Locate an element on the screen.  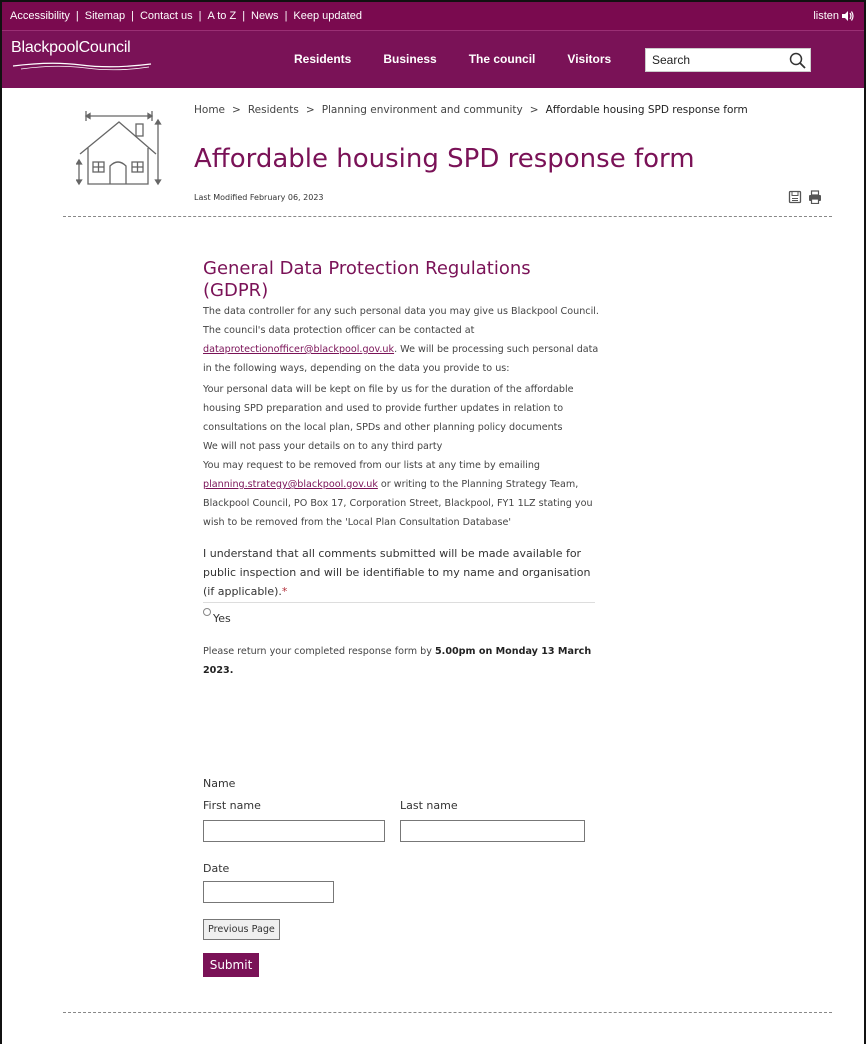
house-illustration-icon is located at coordinates (119, 148).